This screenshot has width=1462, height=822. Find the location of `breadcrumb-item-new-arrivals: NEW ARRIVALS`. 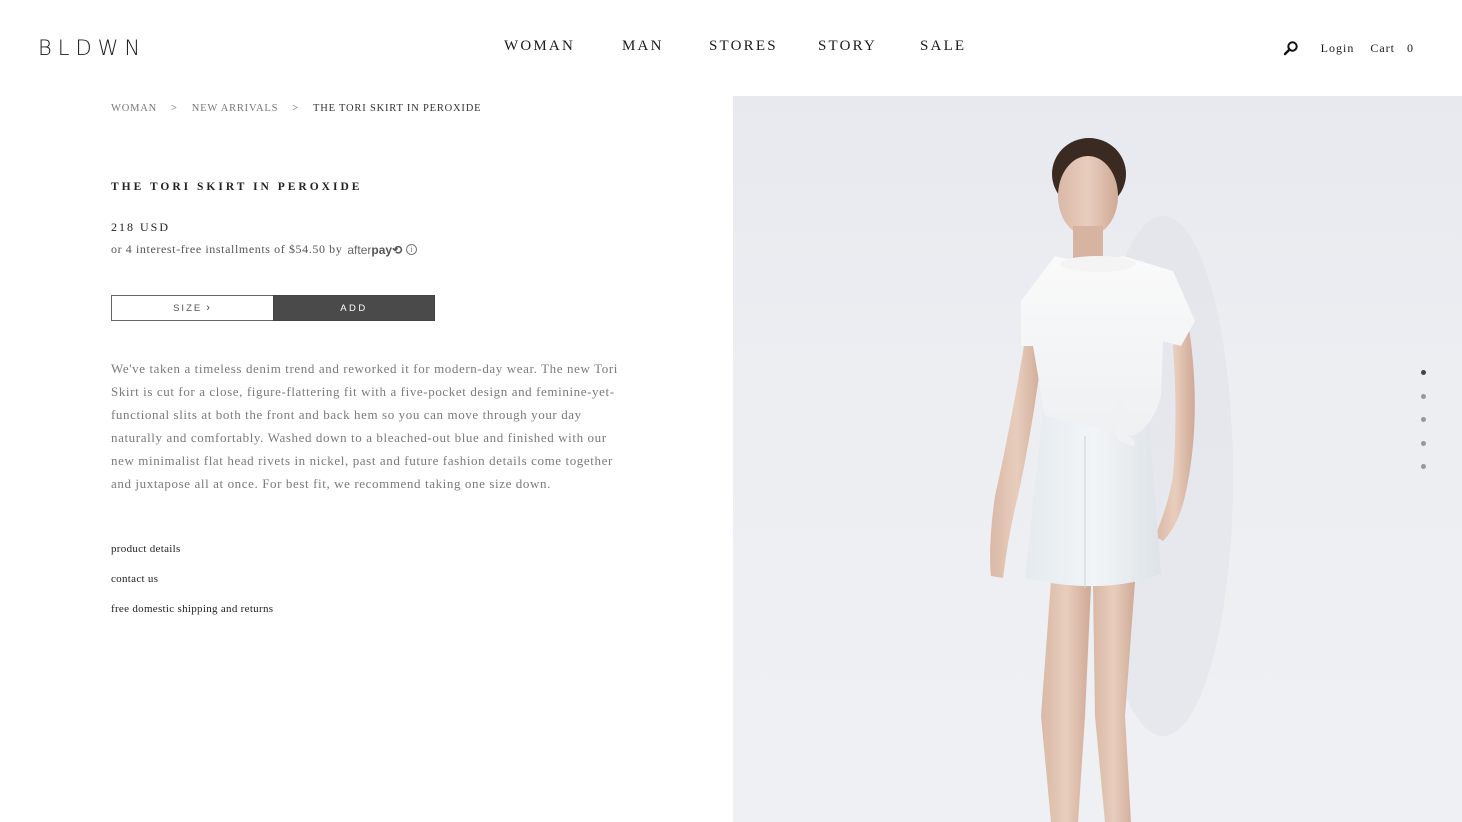

breadcrumb-item-new-arrivals: NEW ARRIVALS is located at coordinates (235, 108).